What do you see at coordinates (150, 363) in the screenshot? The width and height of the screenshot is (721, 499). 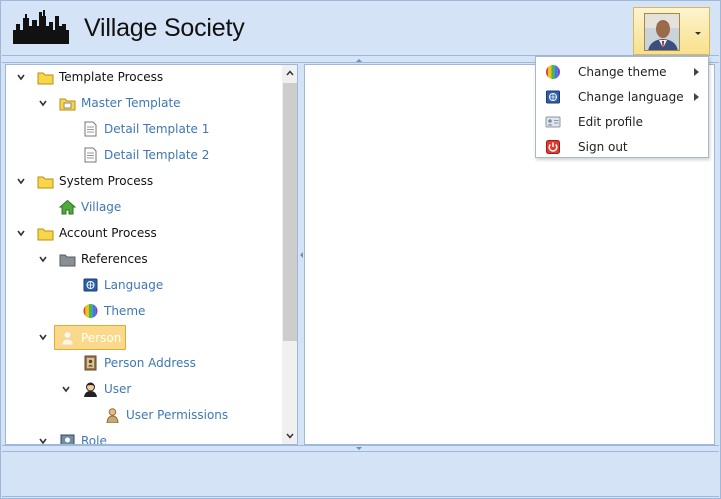 I see `tree-node-label: Person Address` at bounding box center [150, 363].